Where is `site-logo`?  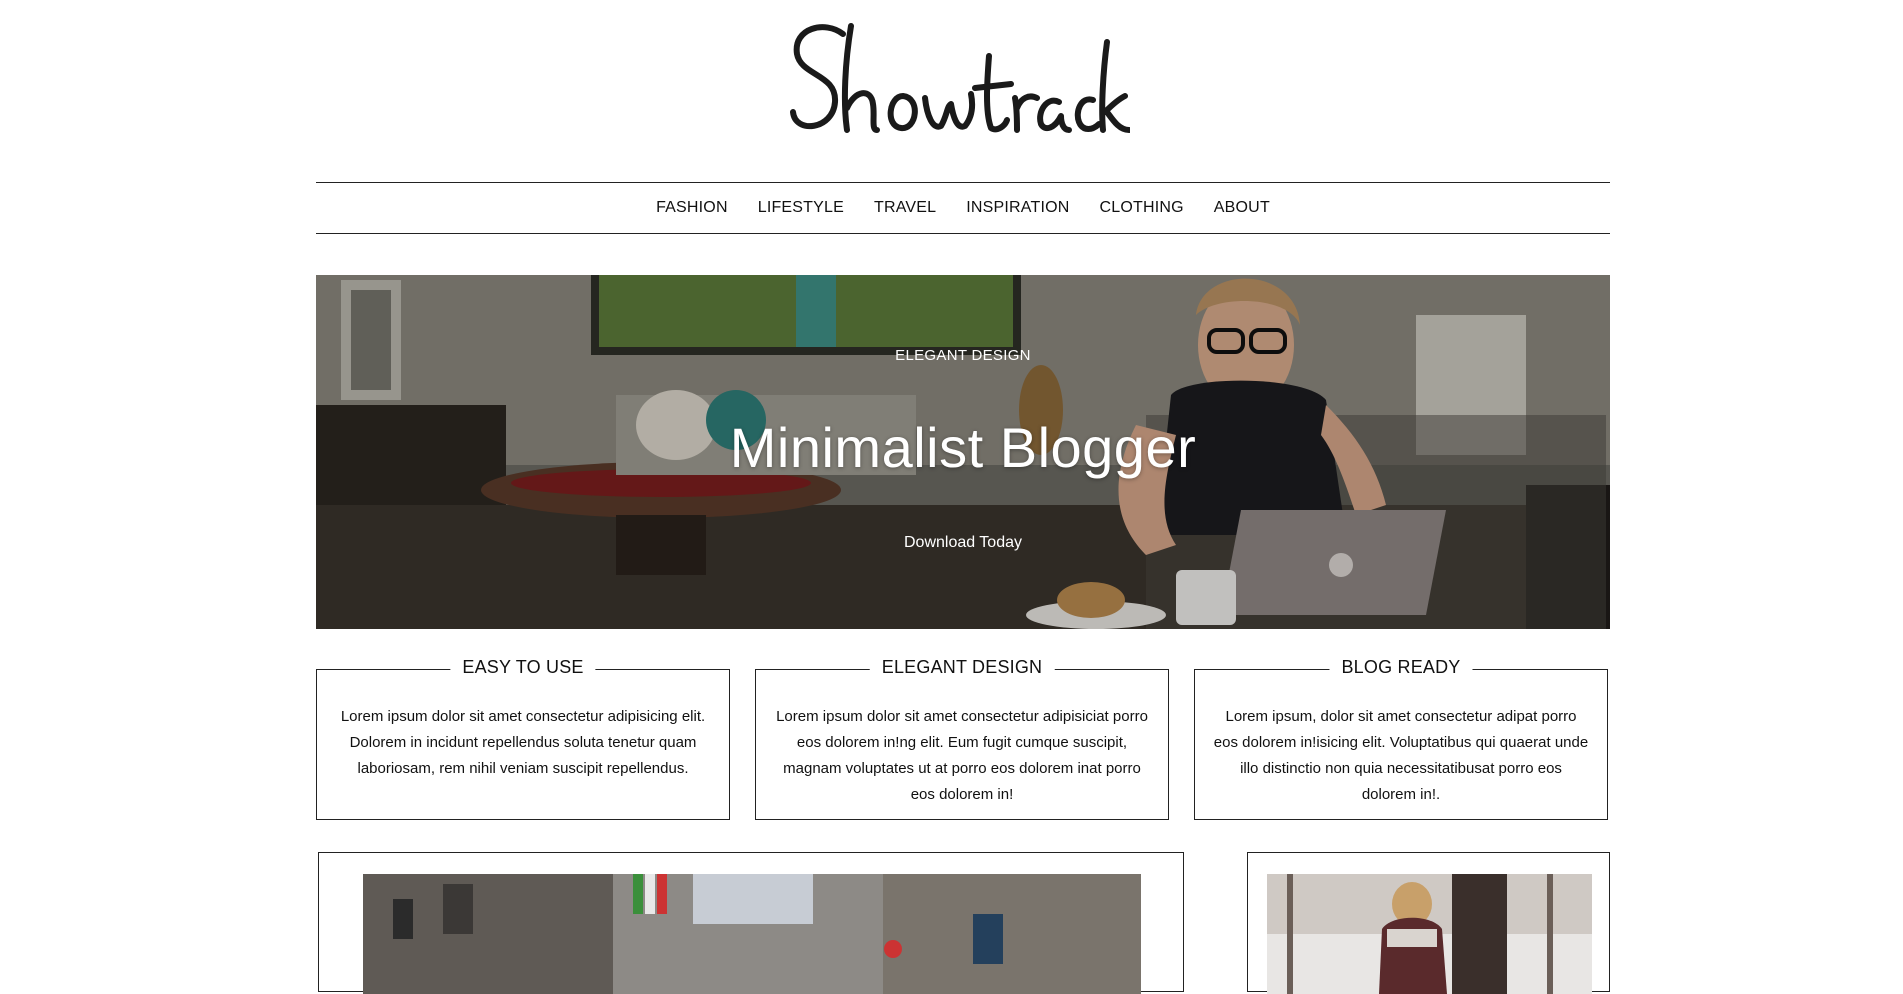 site-logo is located at coordinates (958, 77).